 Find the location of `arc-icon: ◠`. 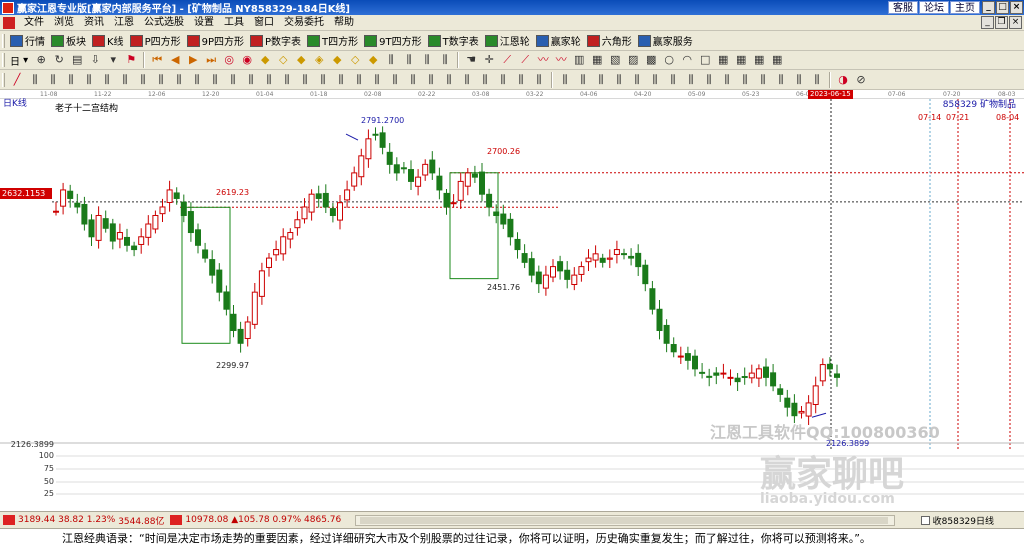

arc-icon: ◠ is located at coordinates (687, 60).